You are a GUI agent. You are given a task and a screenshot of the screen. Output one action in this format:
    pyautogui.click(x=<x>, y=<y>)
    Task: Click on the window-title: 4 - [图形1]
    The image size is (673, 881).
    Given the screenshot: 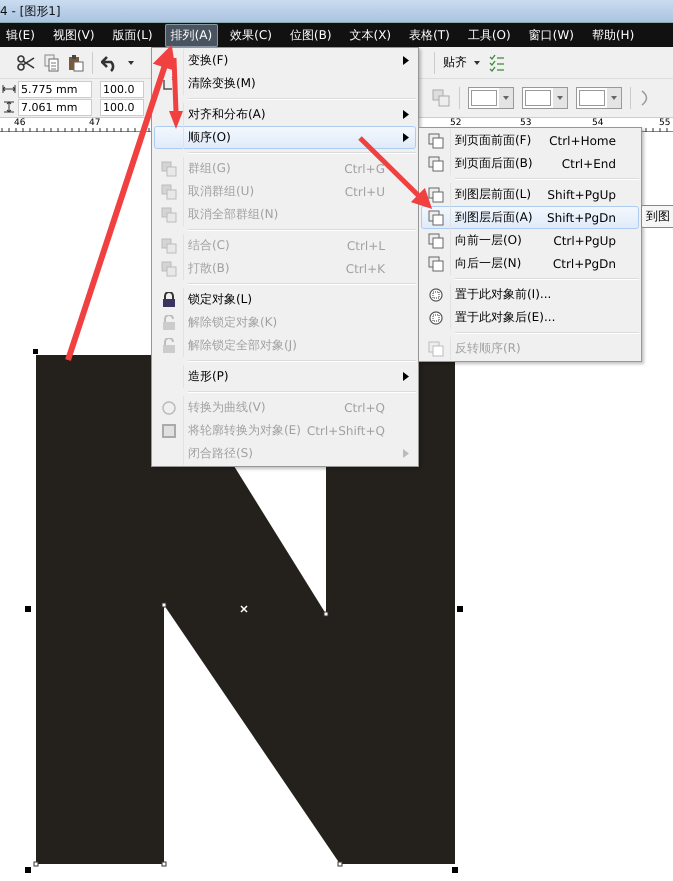 What is the action you would take?
    pyautogui.click(x=30, y=11)
    